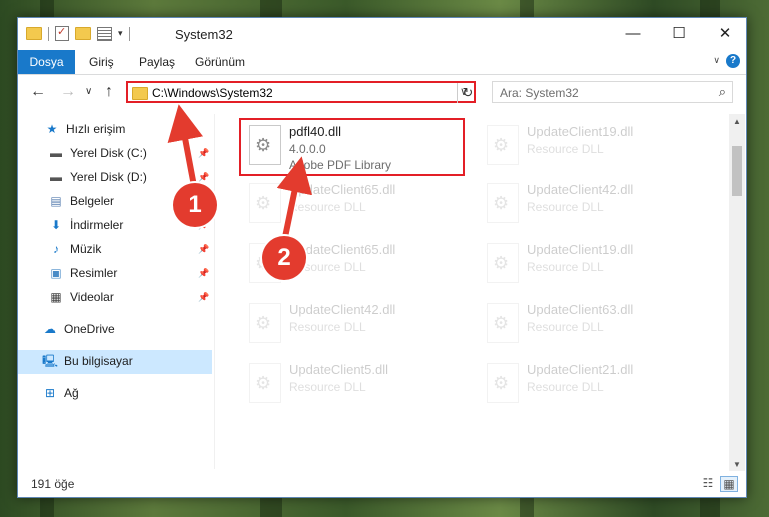  Describe the element at coordinates (722, 92) in the screenshot. I see `search-icon: ⌕` at that location.